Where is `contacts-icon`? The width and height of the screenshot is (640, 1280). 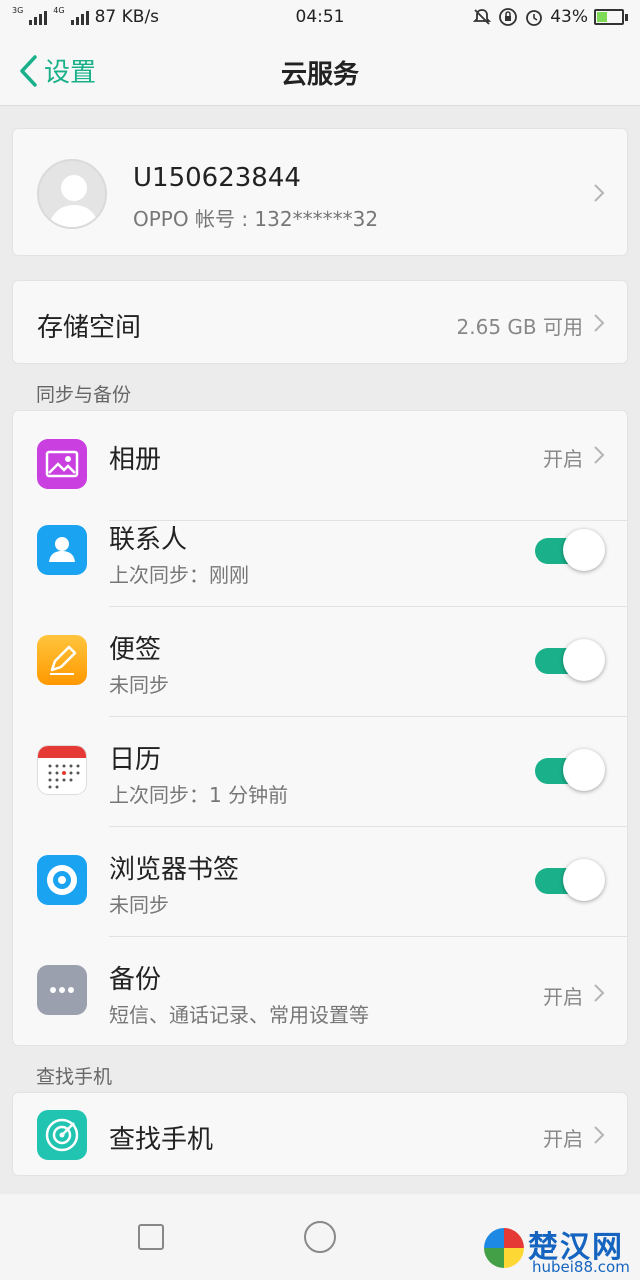 contacts-icon is located at coordinates (62, 550).